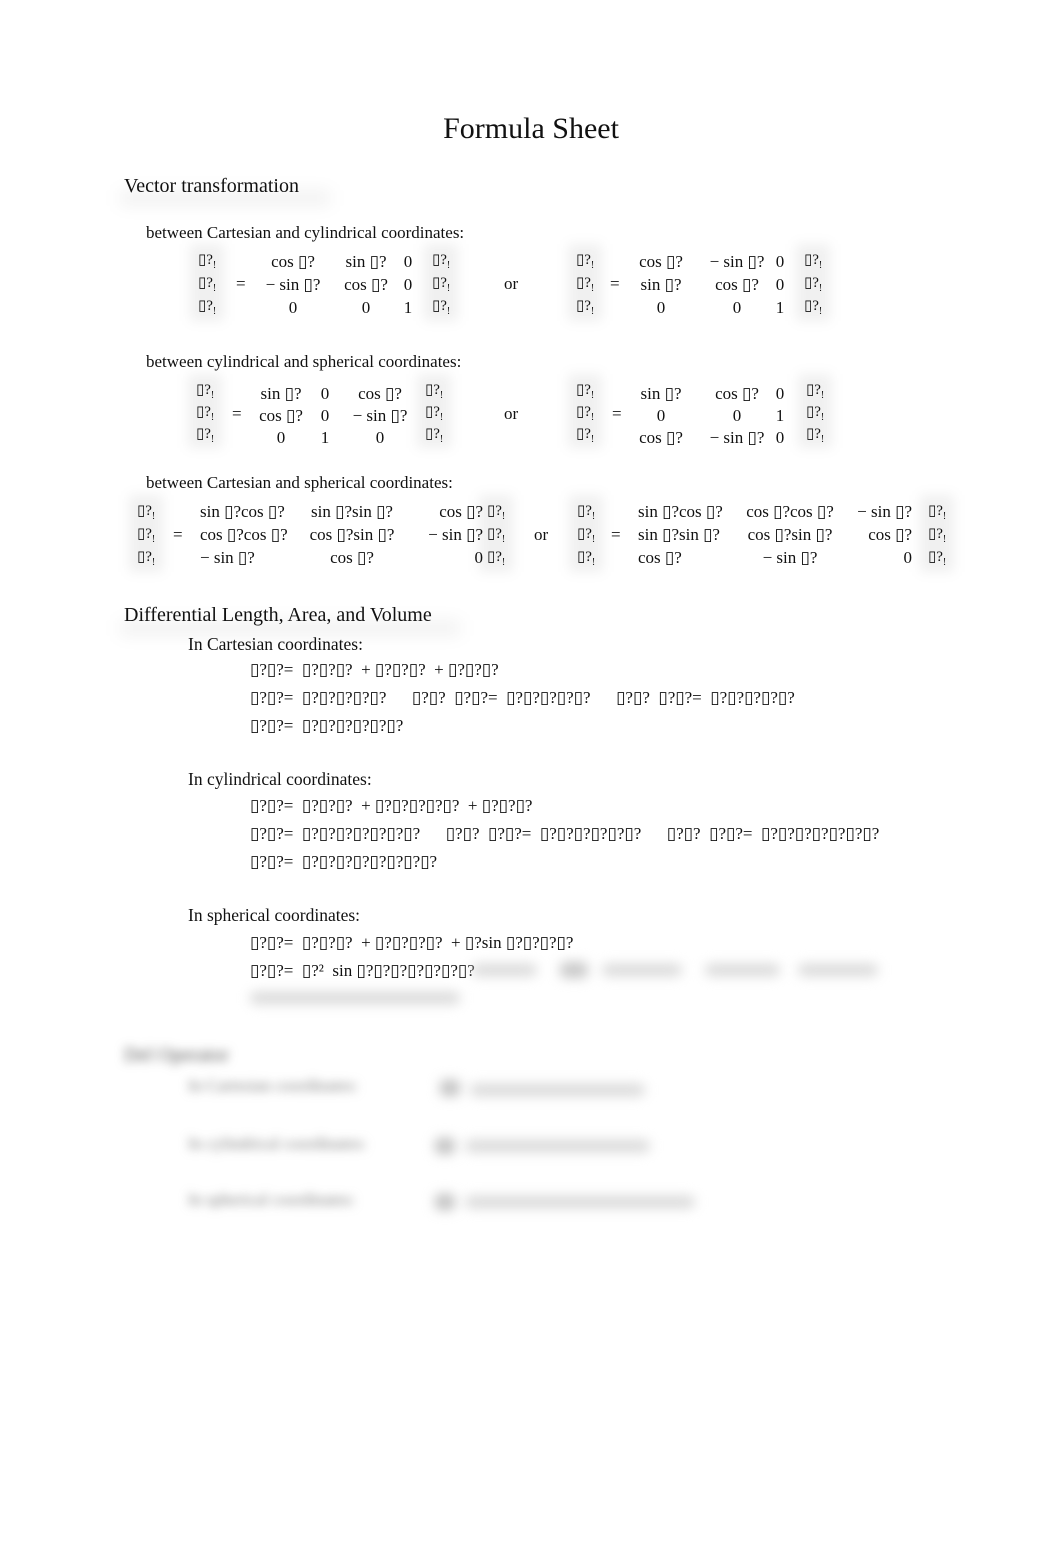 The image size is (1062, 1561). I want to click on matrix-left-cell: sin ▯?sin ▯?, so click(352, 511).